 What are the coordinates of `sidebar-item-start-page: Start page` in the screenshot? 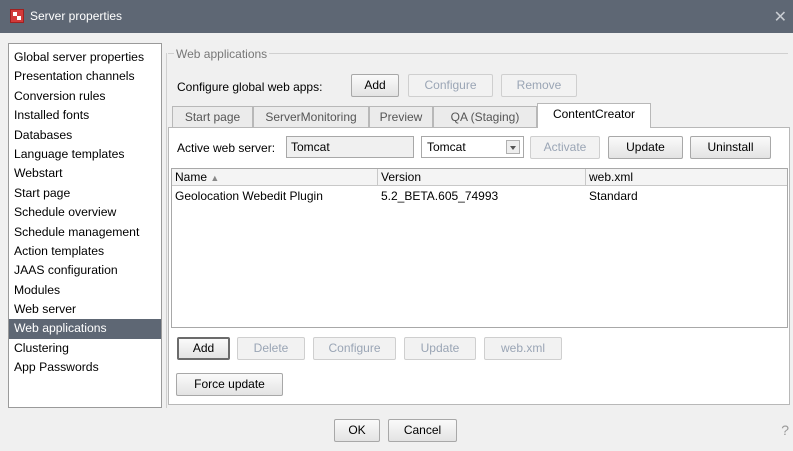 It's located at (85, 193).